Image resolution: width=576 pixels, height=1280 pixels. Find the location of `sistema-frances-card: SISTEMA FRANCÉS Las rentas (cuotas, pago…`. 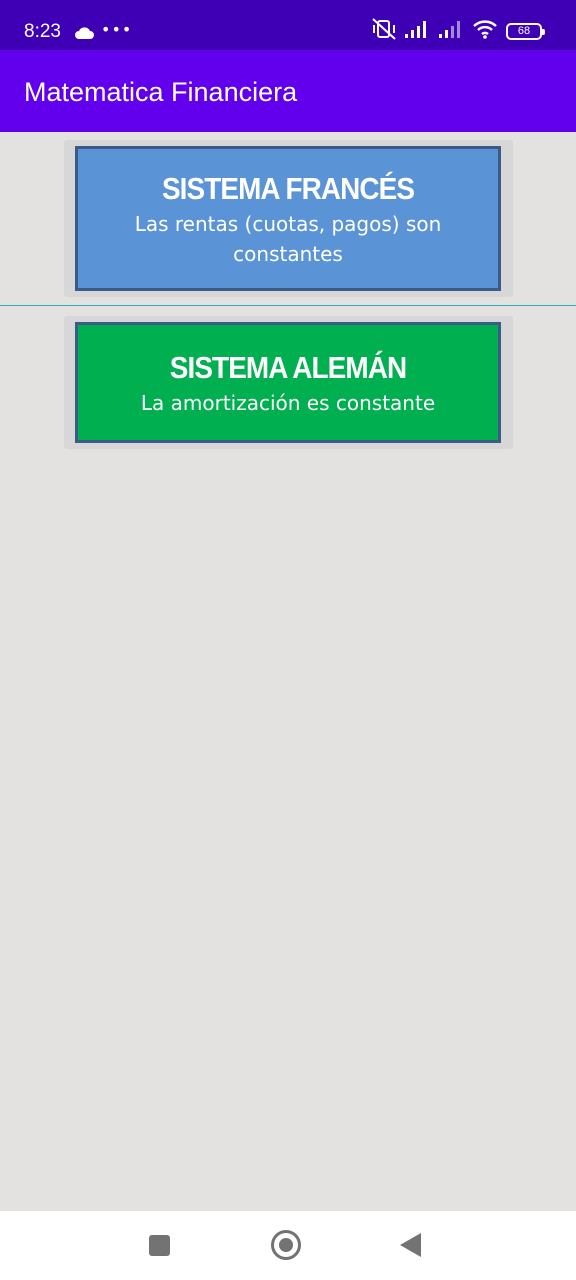

sistema-frances-card: SISTEMA FRANCÉS Las rentas (cuotas, pago… is located at coordinates (288, 218).